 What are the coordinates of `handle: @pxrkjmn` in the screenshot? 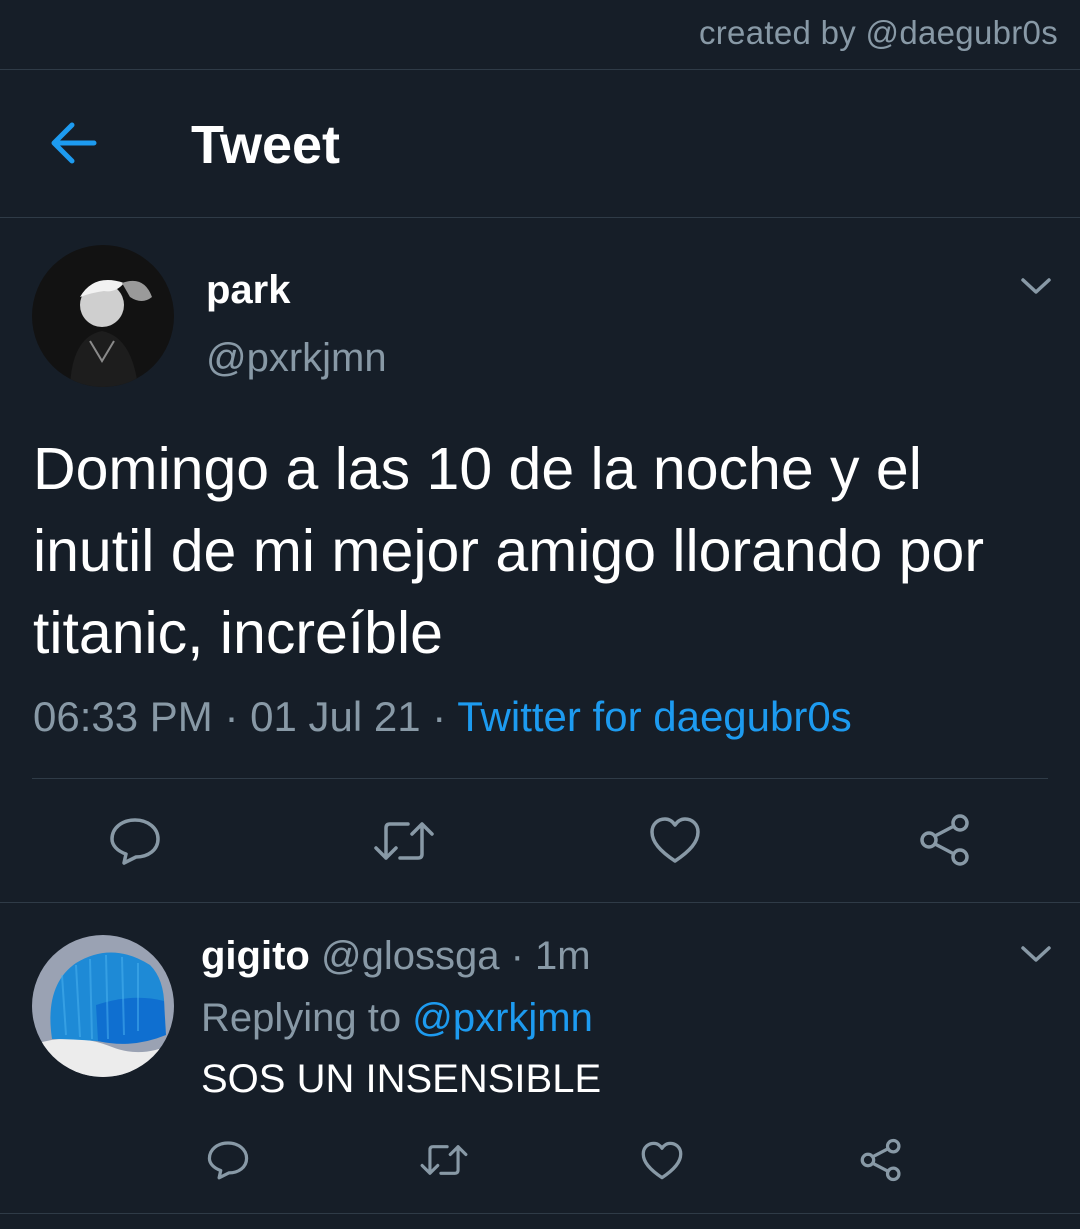 It's located at (296, 358).